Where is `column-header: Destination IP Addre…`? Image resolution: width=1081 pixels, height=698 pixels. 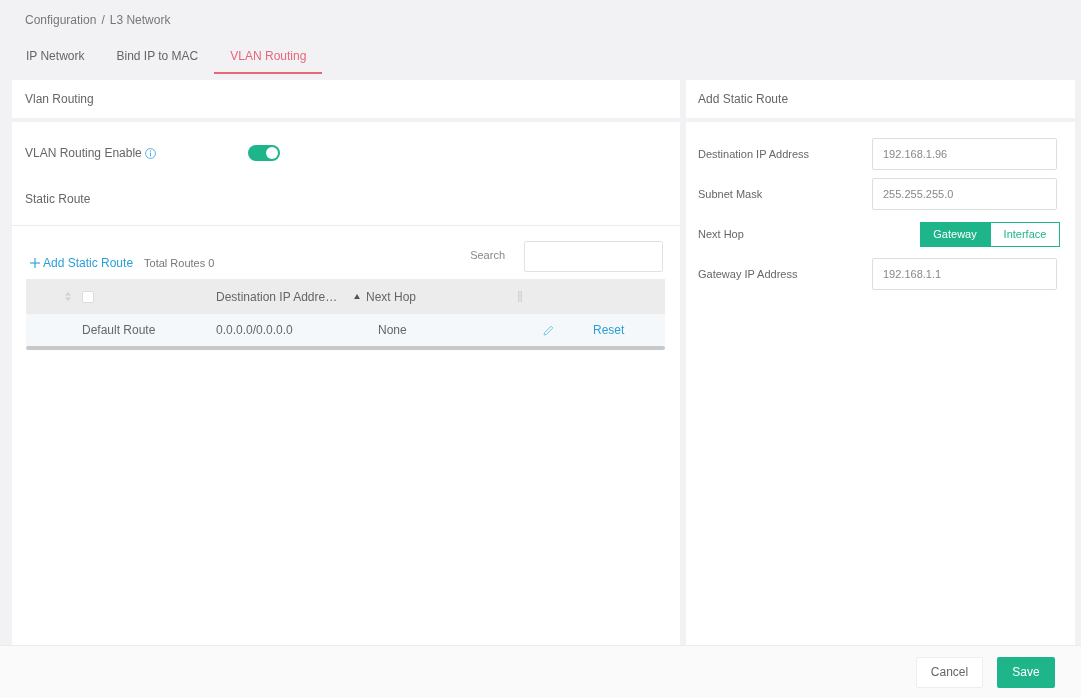 column-header: Destination IP Addre… is located at coordinates (277, 296).